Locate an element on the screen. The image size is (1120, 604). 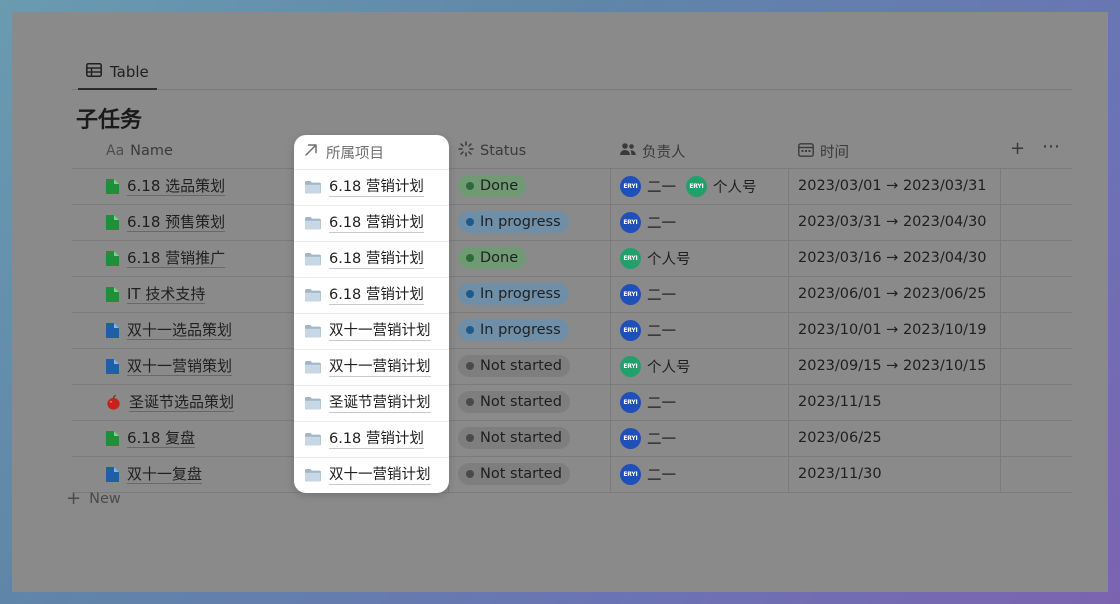
column-header-project: 所属项目 is located at coordinates (371, 152).